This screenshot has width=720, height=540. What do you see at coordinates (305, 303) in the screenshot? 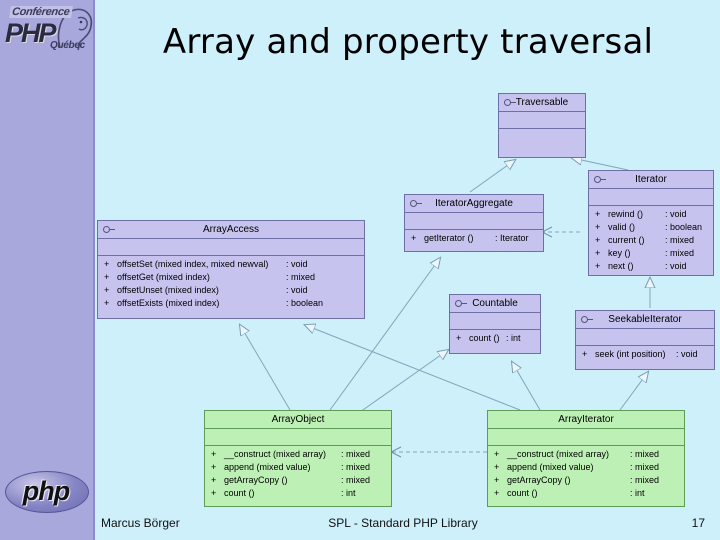
I see `return-type: : boolean` at bounding box center [305, 303].